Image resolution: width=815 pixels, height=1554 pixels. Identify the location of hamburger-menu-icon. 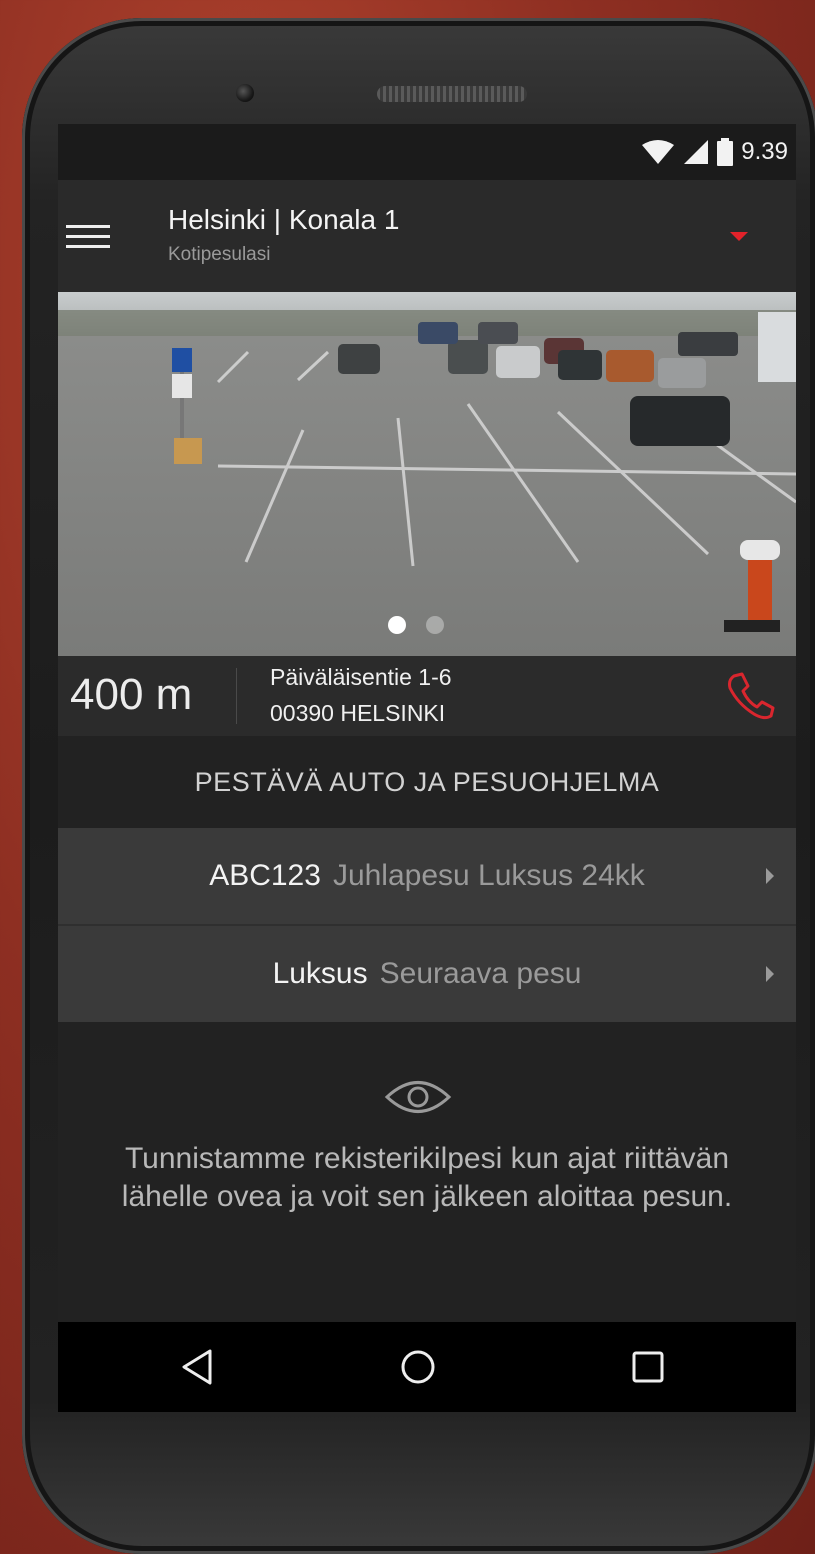
(88, 237).